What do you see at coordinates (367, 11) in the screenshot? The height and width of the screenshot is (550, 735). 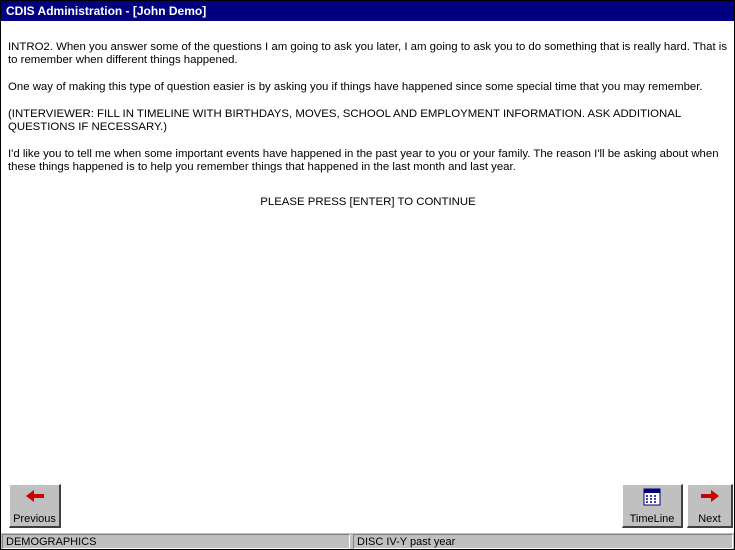 I see `title-bar: CDIS Administration - [John Demo]` at bounding box center [367, 11].